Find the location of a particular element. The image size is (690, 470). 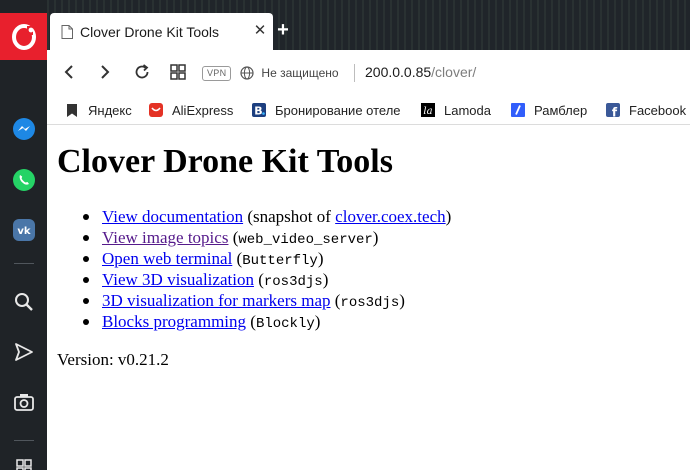

bookmark-label: Рамблер is located at coordinates (561, 110).